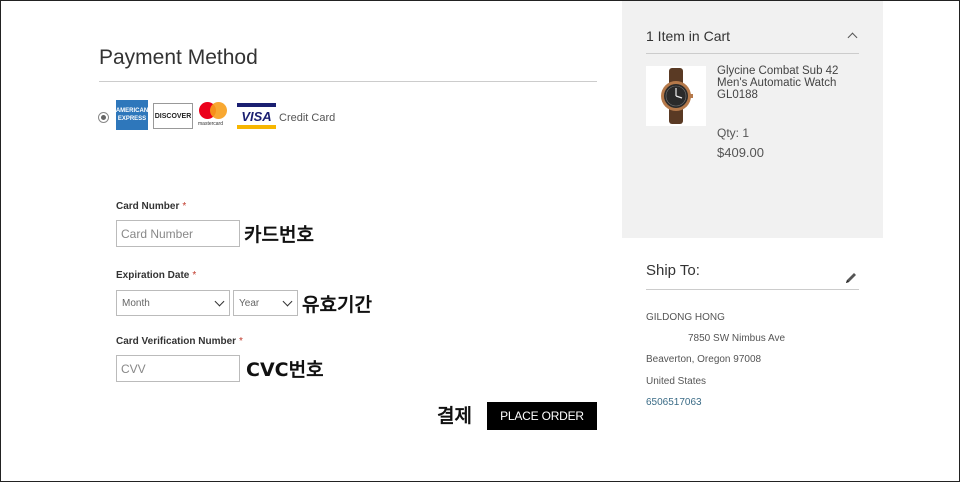 The height and width of the screenshot is (482, 960). Describe the element at coordinates (454, 416) in the screenshot. I see `place-order-annotation: 결제` at that location.